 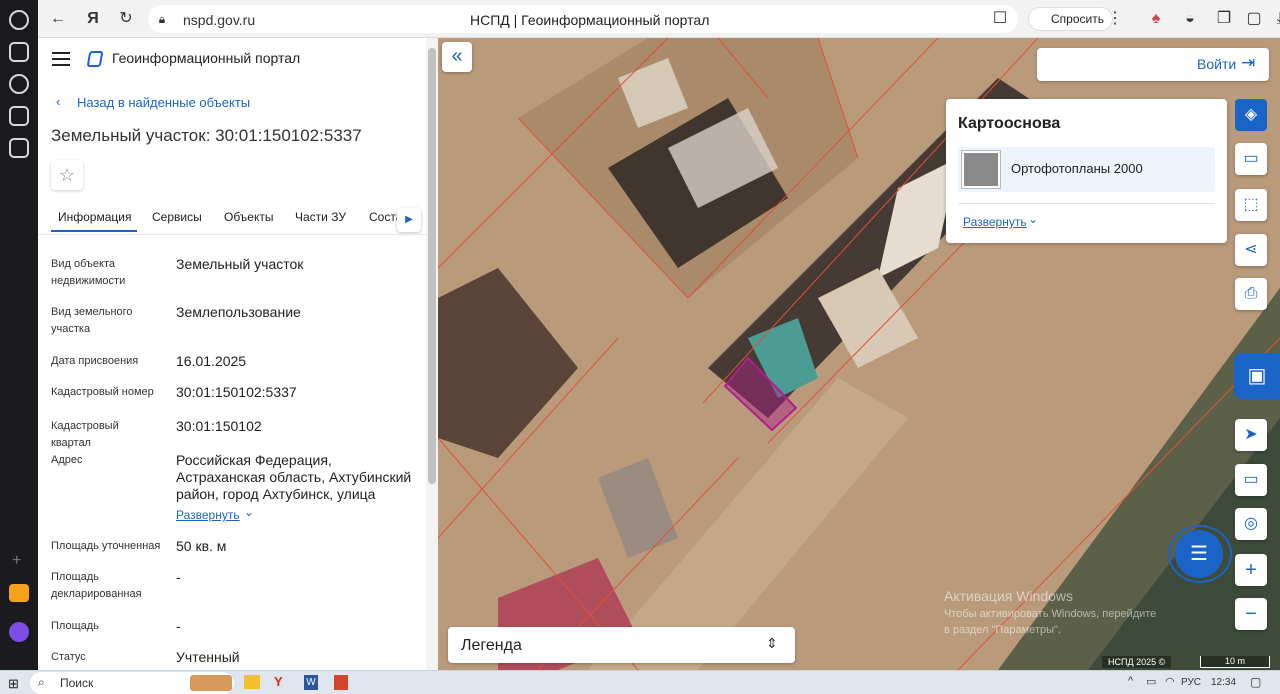 I want to click on collections-icon, so click(x=19, y=52).